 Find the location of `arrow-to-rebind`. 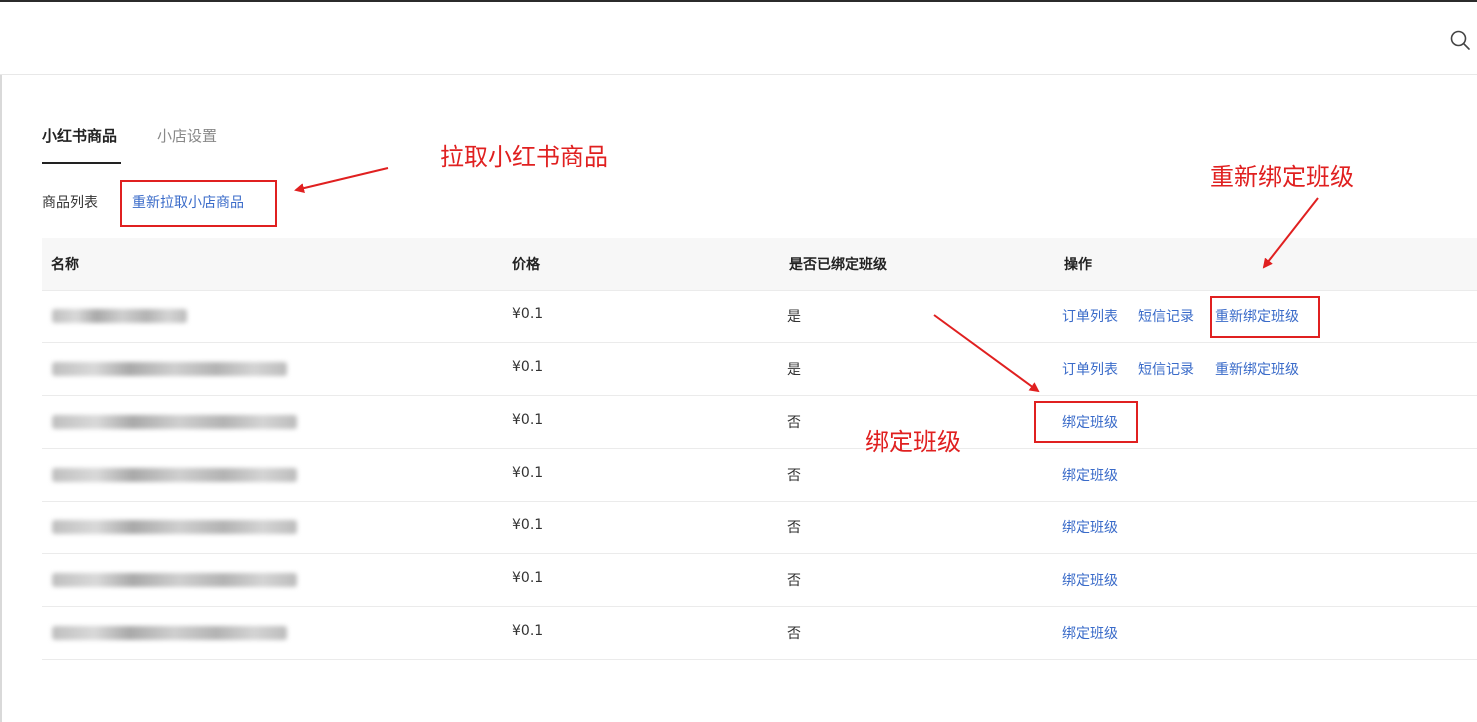

arrow-to-rebind is located at coordinates (1290, 233).